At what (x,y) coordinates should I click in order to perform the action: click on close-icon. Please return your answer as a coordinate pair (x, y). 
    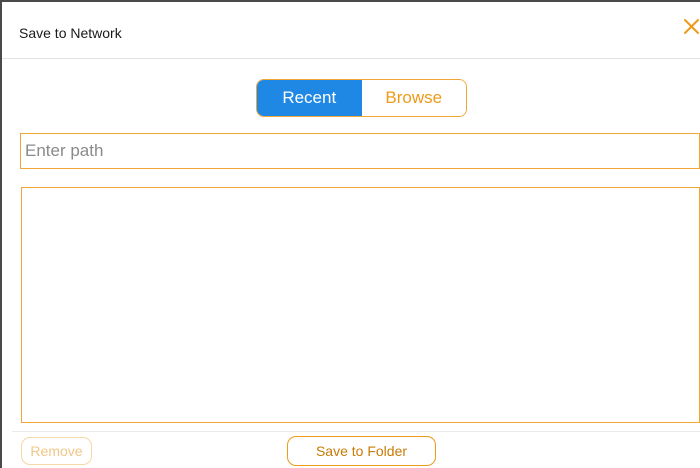
    Looking at the image, I should click on (691, 26).